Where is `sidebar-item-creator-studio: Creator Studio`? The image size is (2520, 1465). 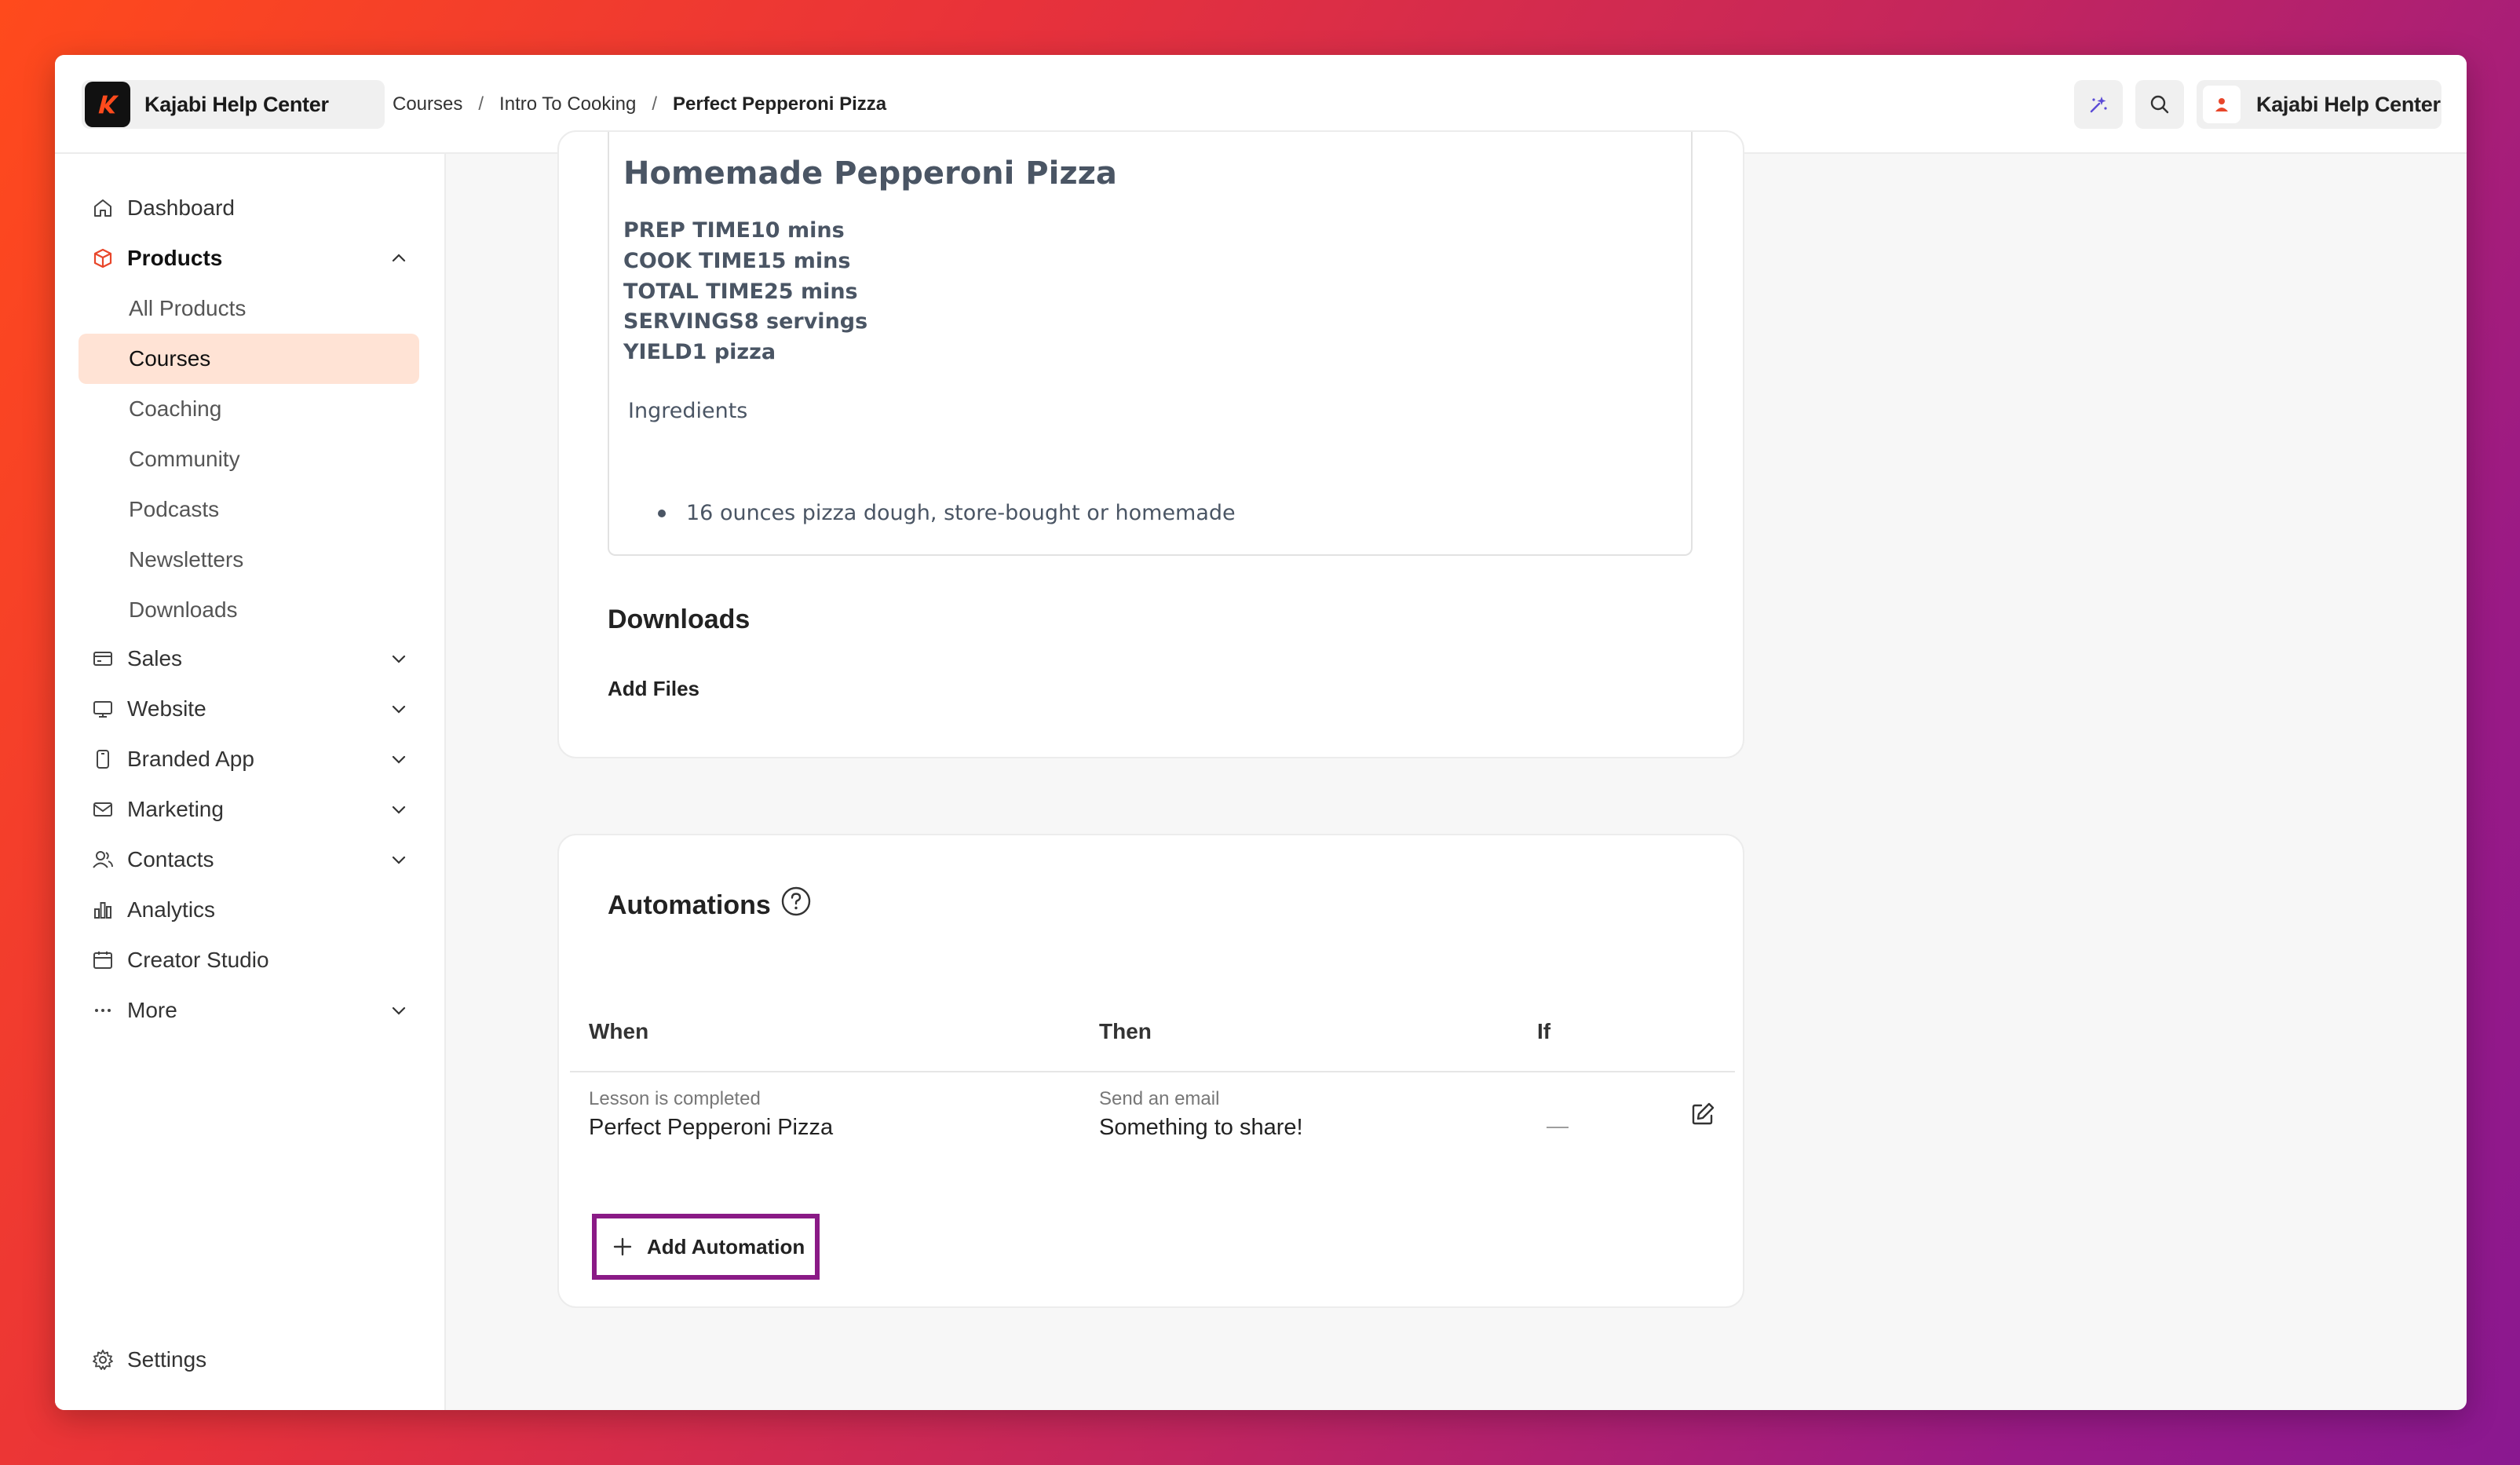
sidebar-item-creator-studio: Creator Studio is located at coordinates (249, 960).